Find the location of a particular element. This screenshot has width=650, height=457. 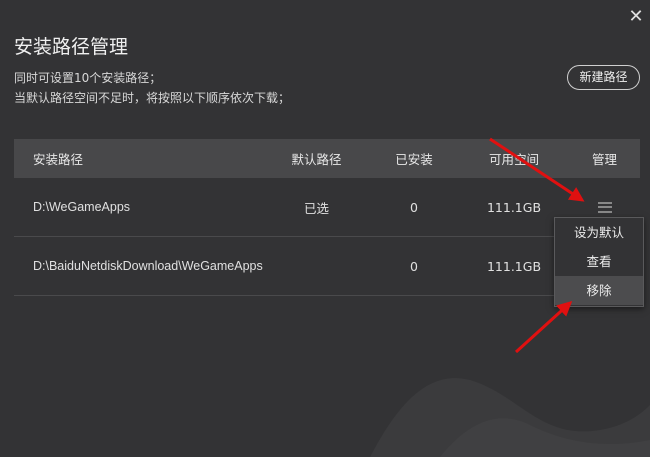

header-space: 可用空间 is located at coordinates (513, 159).